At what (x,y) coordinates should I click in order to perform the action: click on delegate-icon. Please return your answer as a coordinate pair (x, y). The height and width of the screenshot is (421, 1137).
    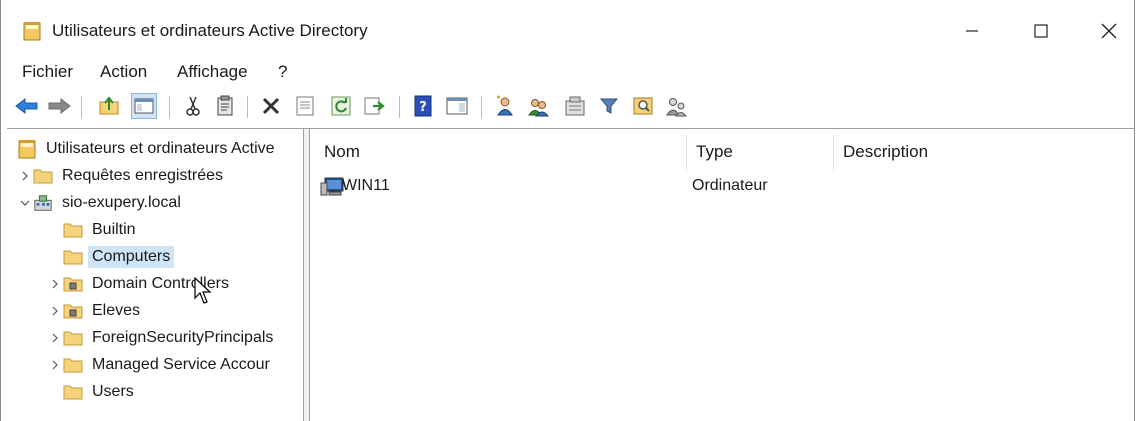
    Looking at the image, I should click on (676, 107).